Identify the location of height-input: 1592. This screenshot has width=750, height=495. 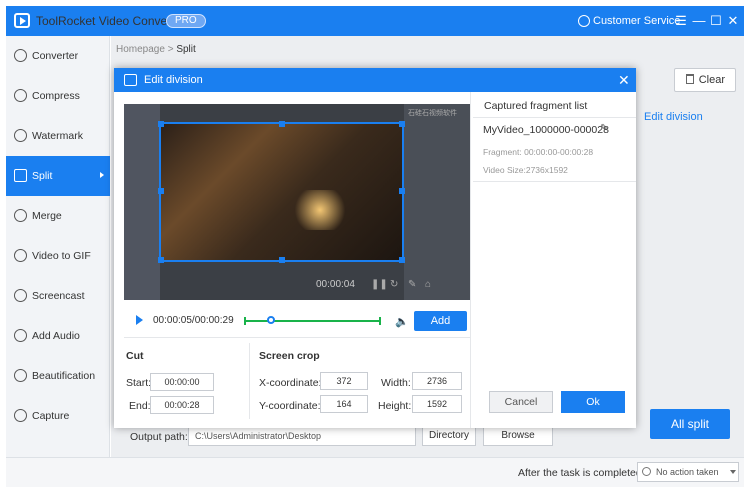
(437, 404).